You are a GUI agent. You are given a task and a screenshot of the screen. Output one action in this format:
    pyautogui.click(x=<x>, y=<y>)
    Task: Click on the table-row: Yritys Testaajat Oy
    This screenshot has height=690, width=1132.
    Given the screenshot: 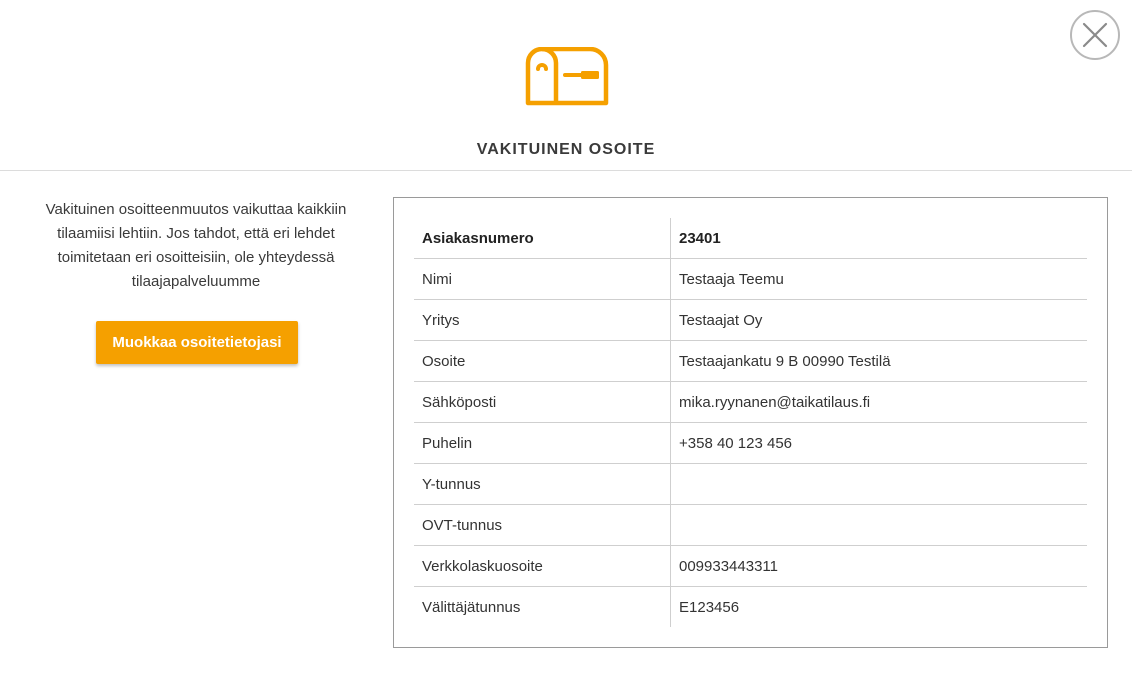 What is the action you would take?
    pyautogui.click(x=750, y=320)
    